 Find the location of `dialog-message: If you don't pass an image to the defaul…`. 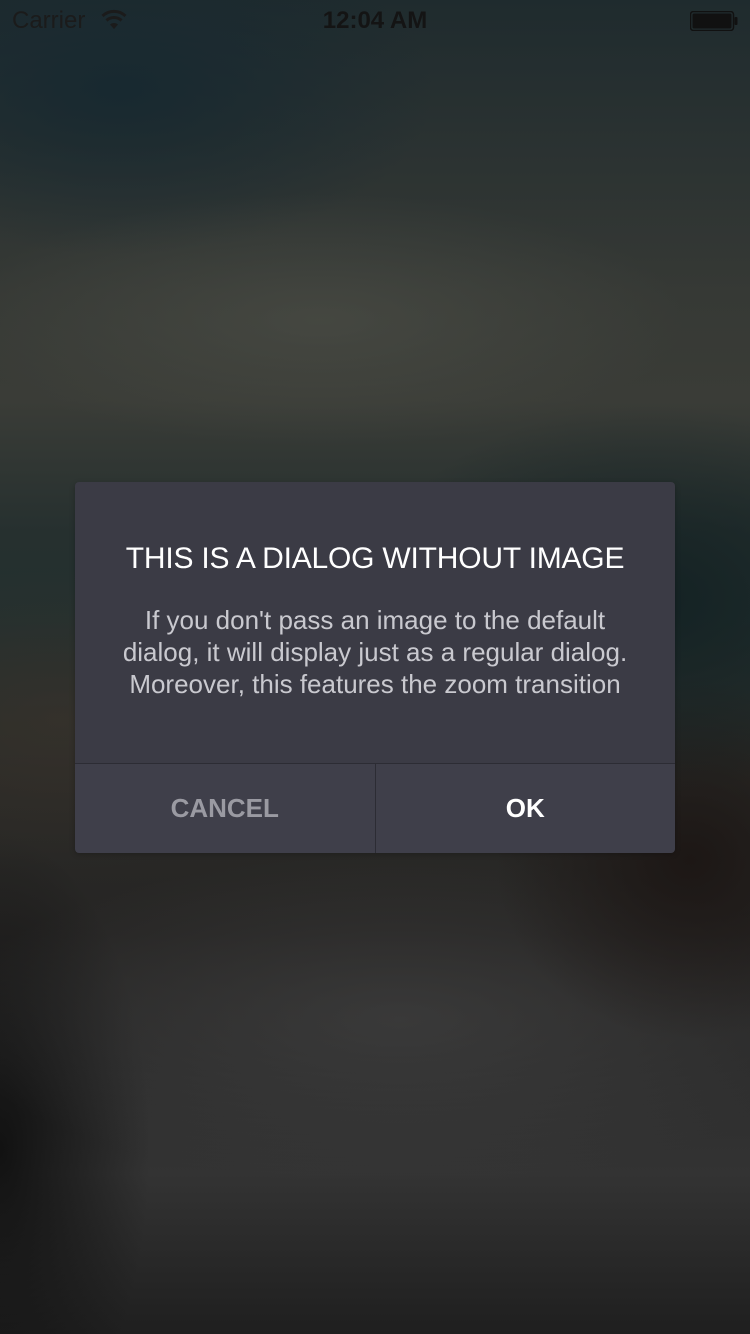

dialog-message: If you don't pass an image to the defaul… is located at coordinates (375, 652).